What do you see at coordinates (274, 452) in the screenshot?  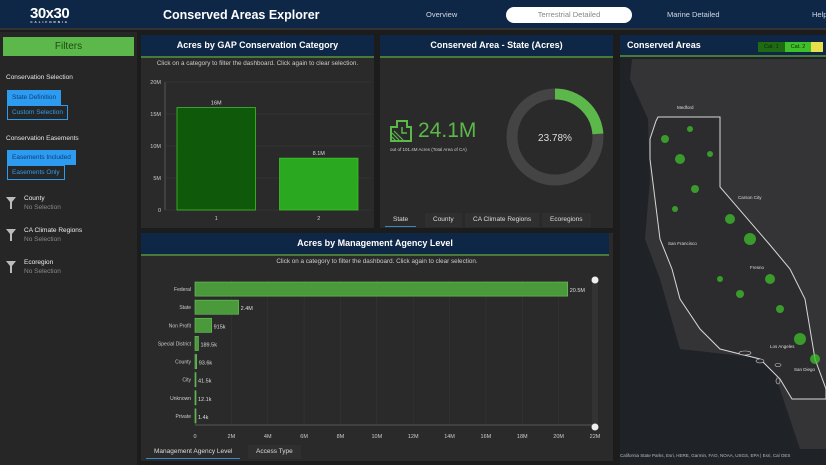 I see `tab-access-type: Access Type` at bounding box center [274, 452].